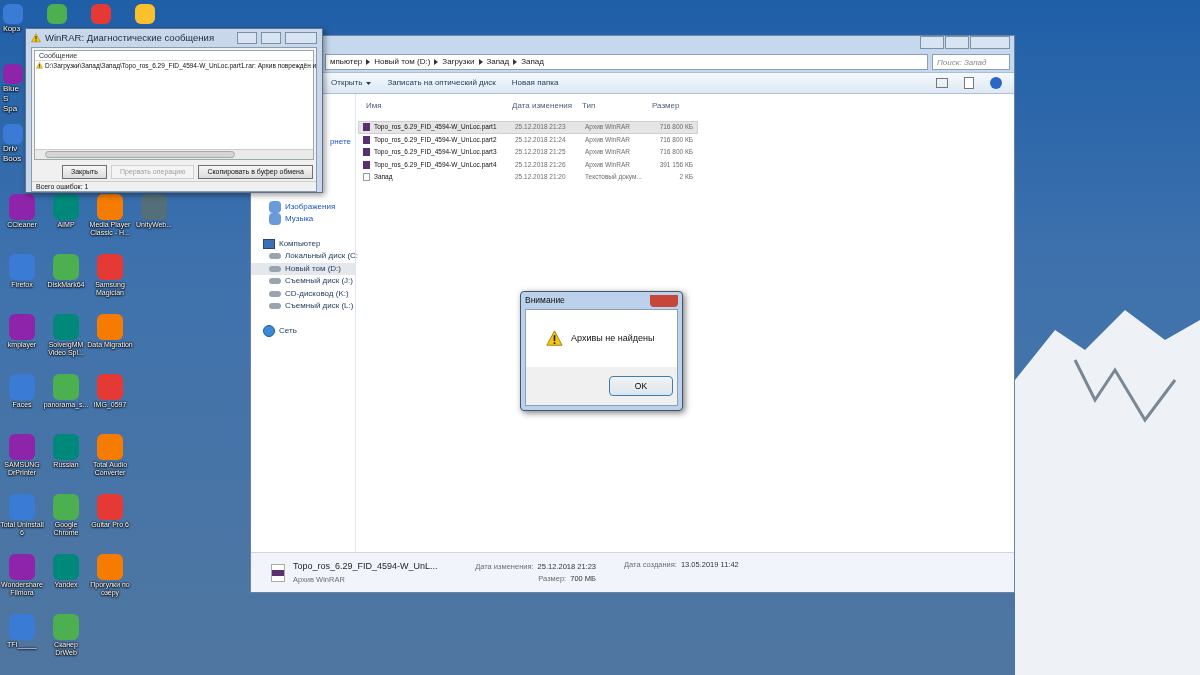 This screenshot has height=675, width=1200. Describe the element at coordinates (613, 338) in the screenshot. I see `alert-message: Архивы не найдены` at that location.